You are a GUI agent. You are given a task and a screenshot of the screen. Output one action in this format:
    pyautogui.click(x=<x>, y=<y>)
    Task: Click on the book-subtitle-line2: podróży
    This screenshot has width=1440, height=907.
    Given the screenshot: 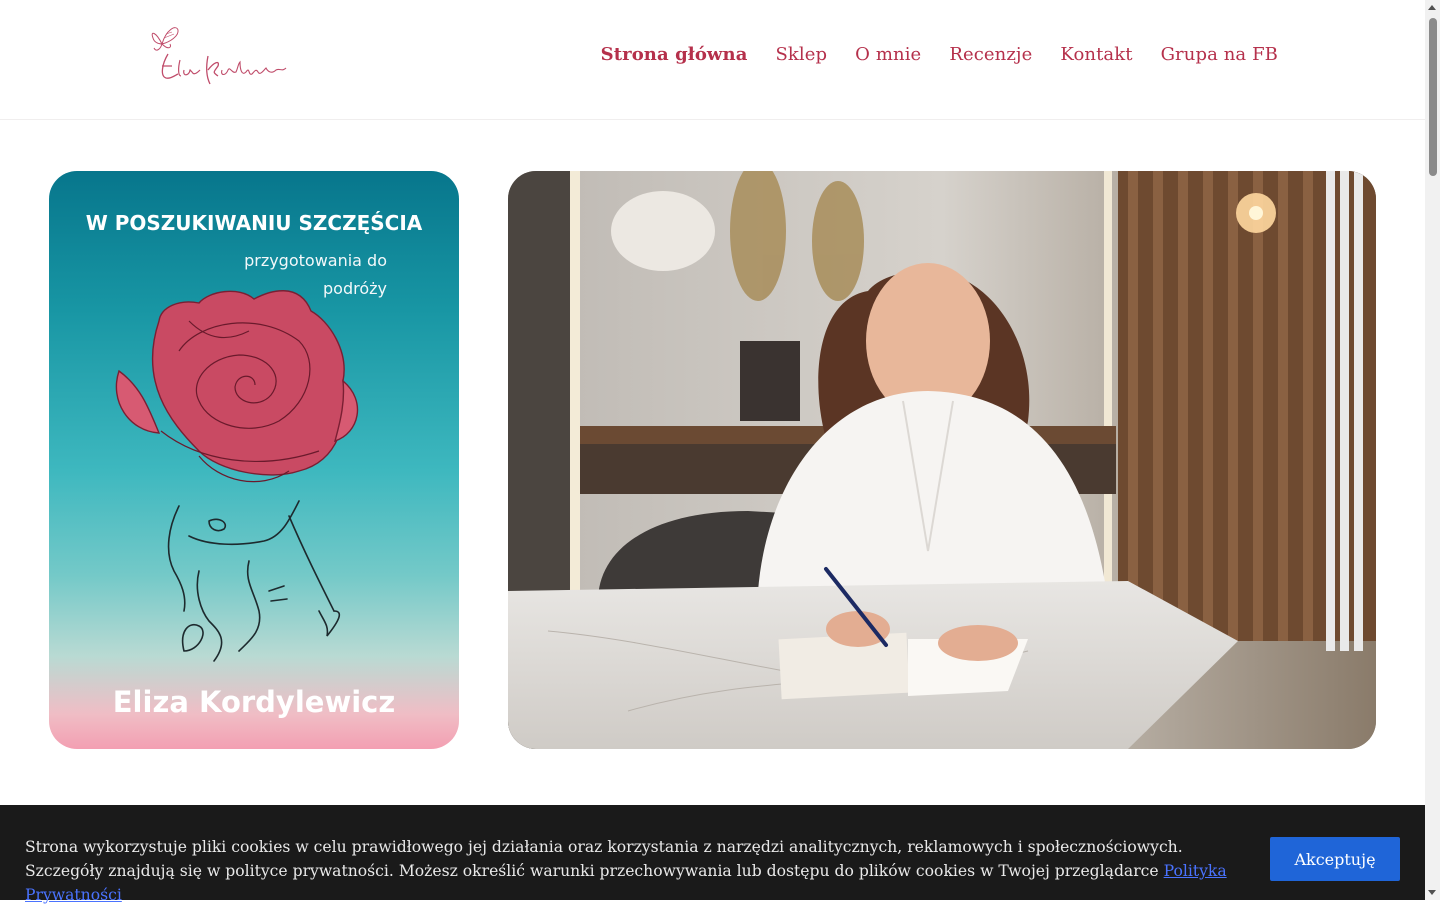 What is the action you would take?
    pyautogui.click(x=355, y=288)
    